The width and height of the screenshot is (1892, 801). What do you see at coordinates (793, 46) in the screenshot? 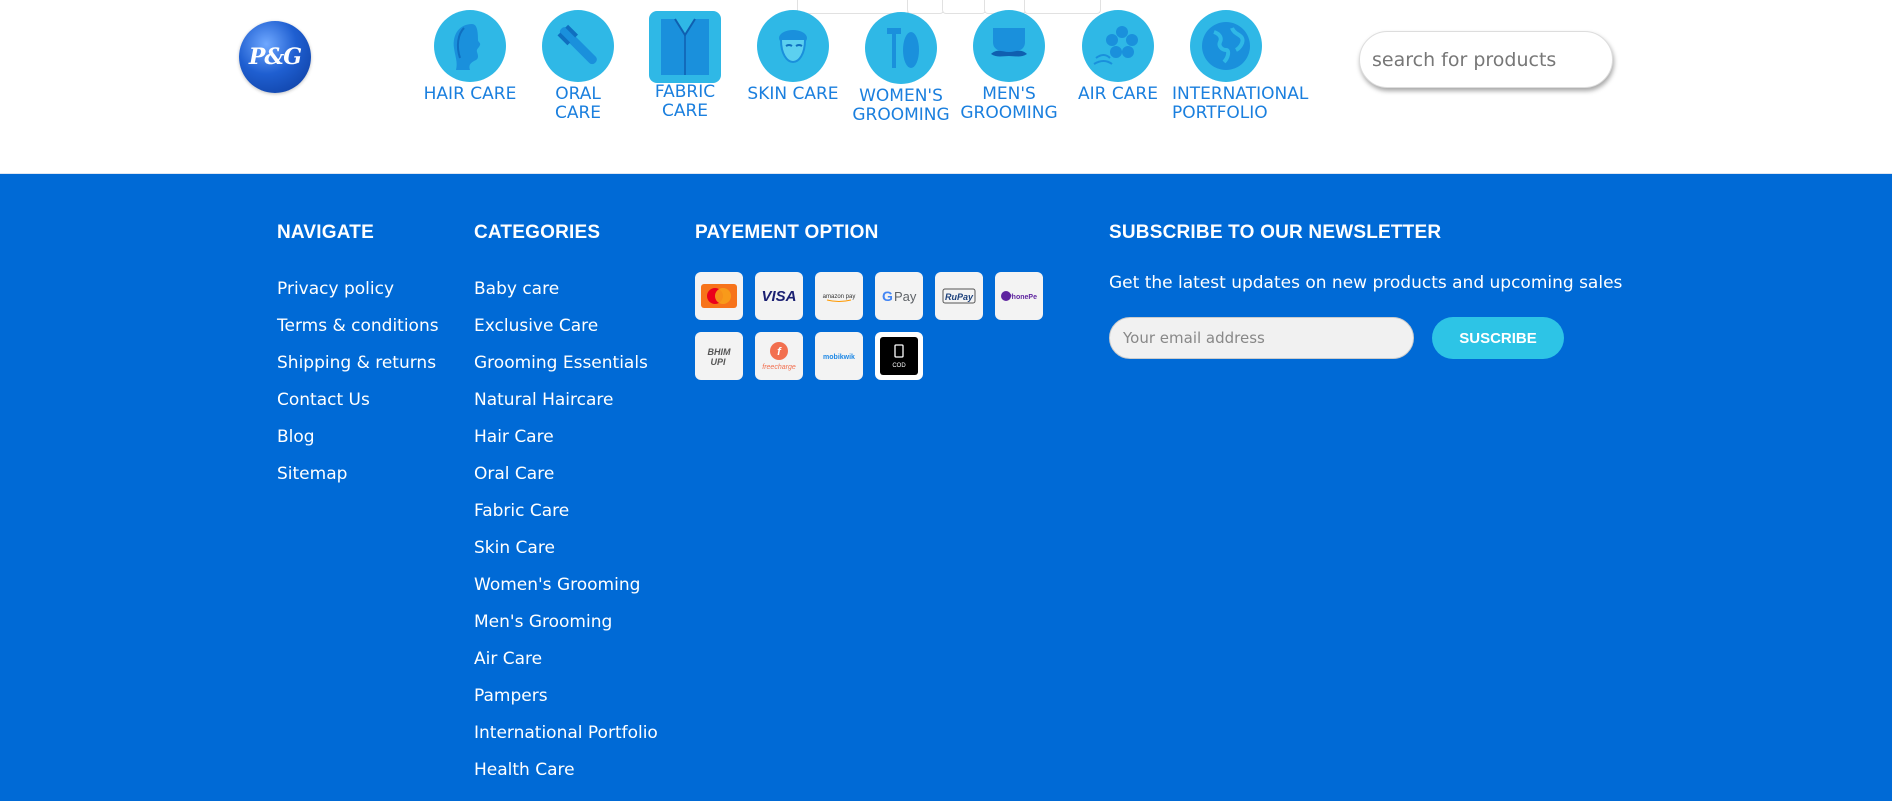
I see `face-mask-icon` at bounding box center [793, 46].